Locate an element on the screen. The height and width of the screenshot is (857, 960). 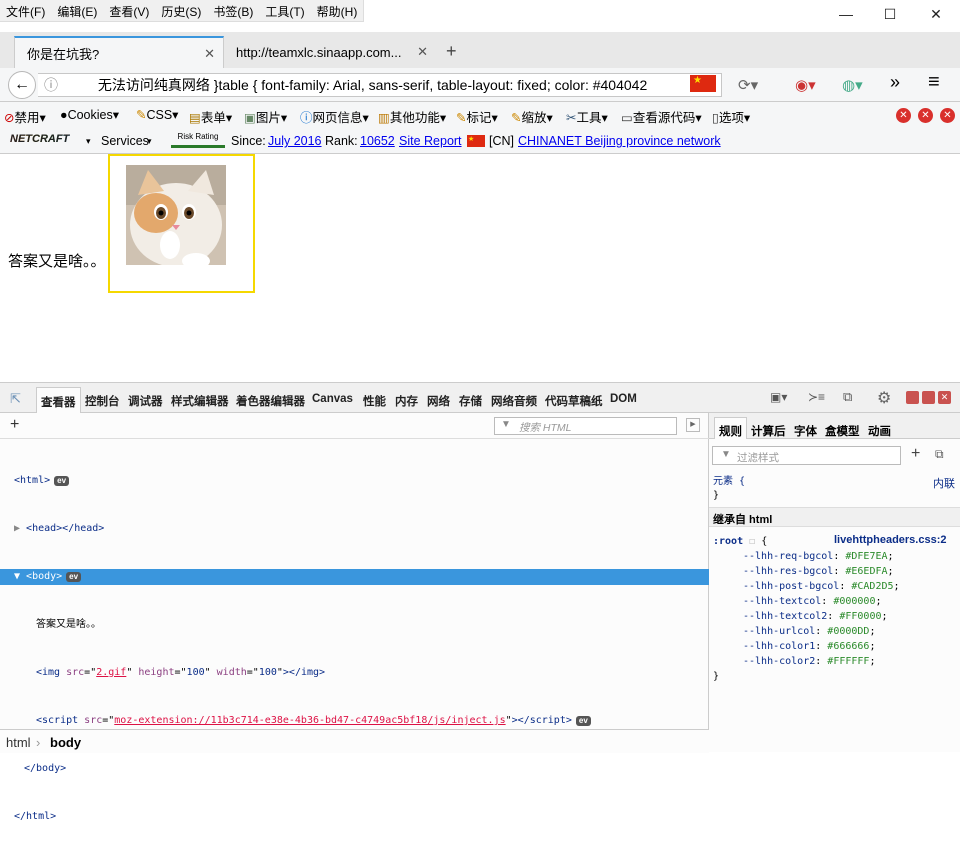
root-rule-source: livehttpheaders.css:2 is located at coordinates (890, 540).